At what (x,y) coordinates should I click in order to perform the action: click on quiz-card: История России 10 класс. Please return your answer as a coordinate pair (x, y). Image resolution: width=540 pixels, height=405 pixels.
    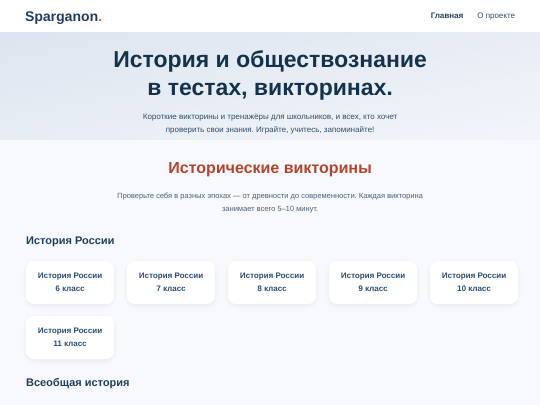
    Looking at the image, I should click on (474, 282).